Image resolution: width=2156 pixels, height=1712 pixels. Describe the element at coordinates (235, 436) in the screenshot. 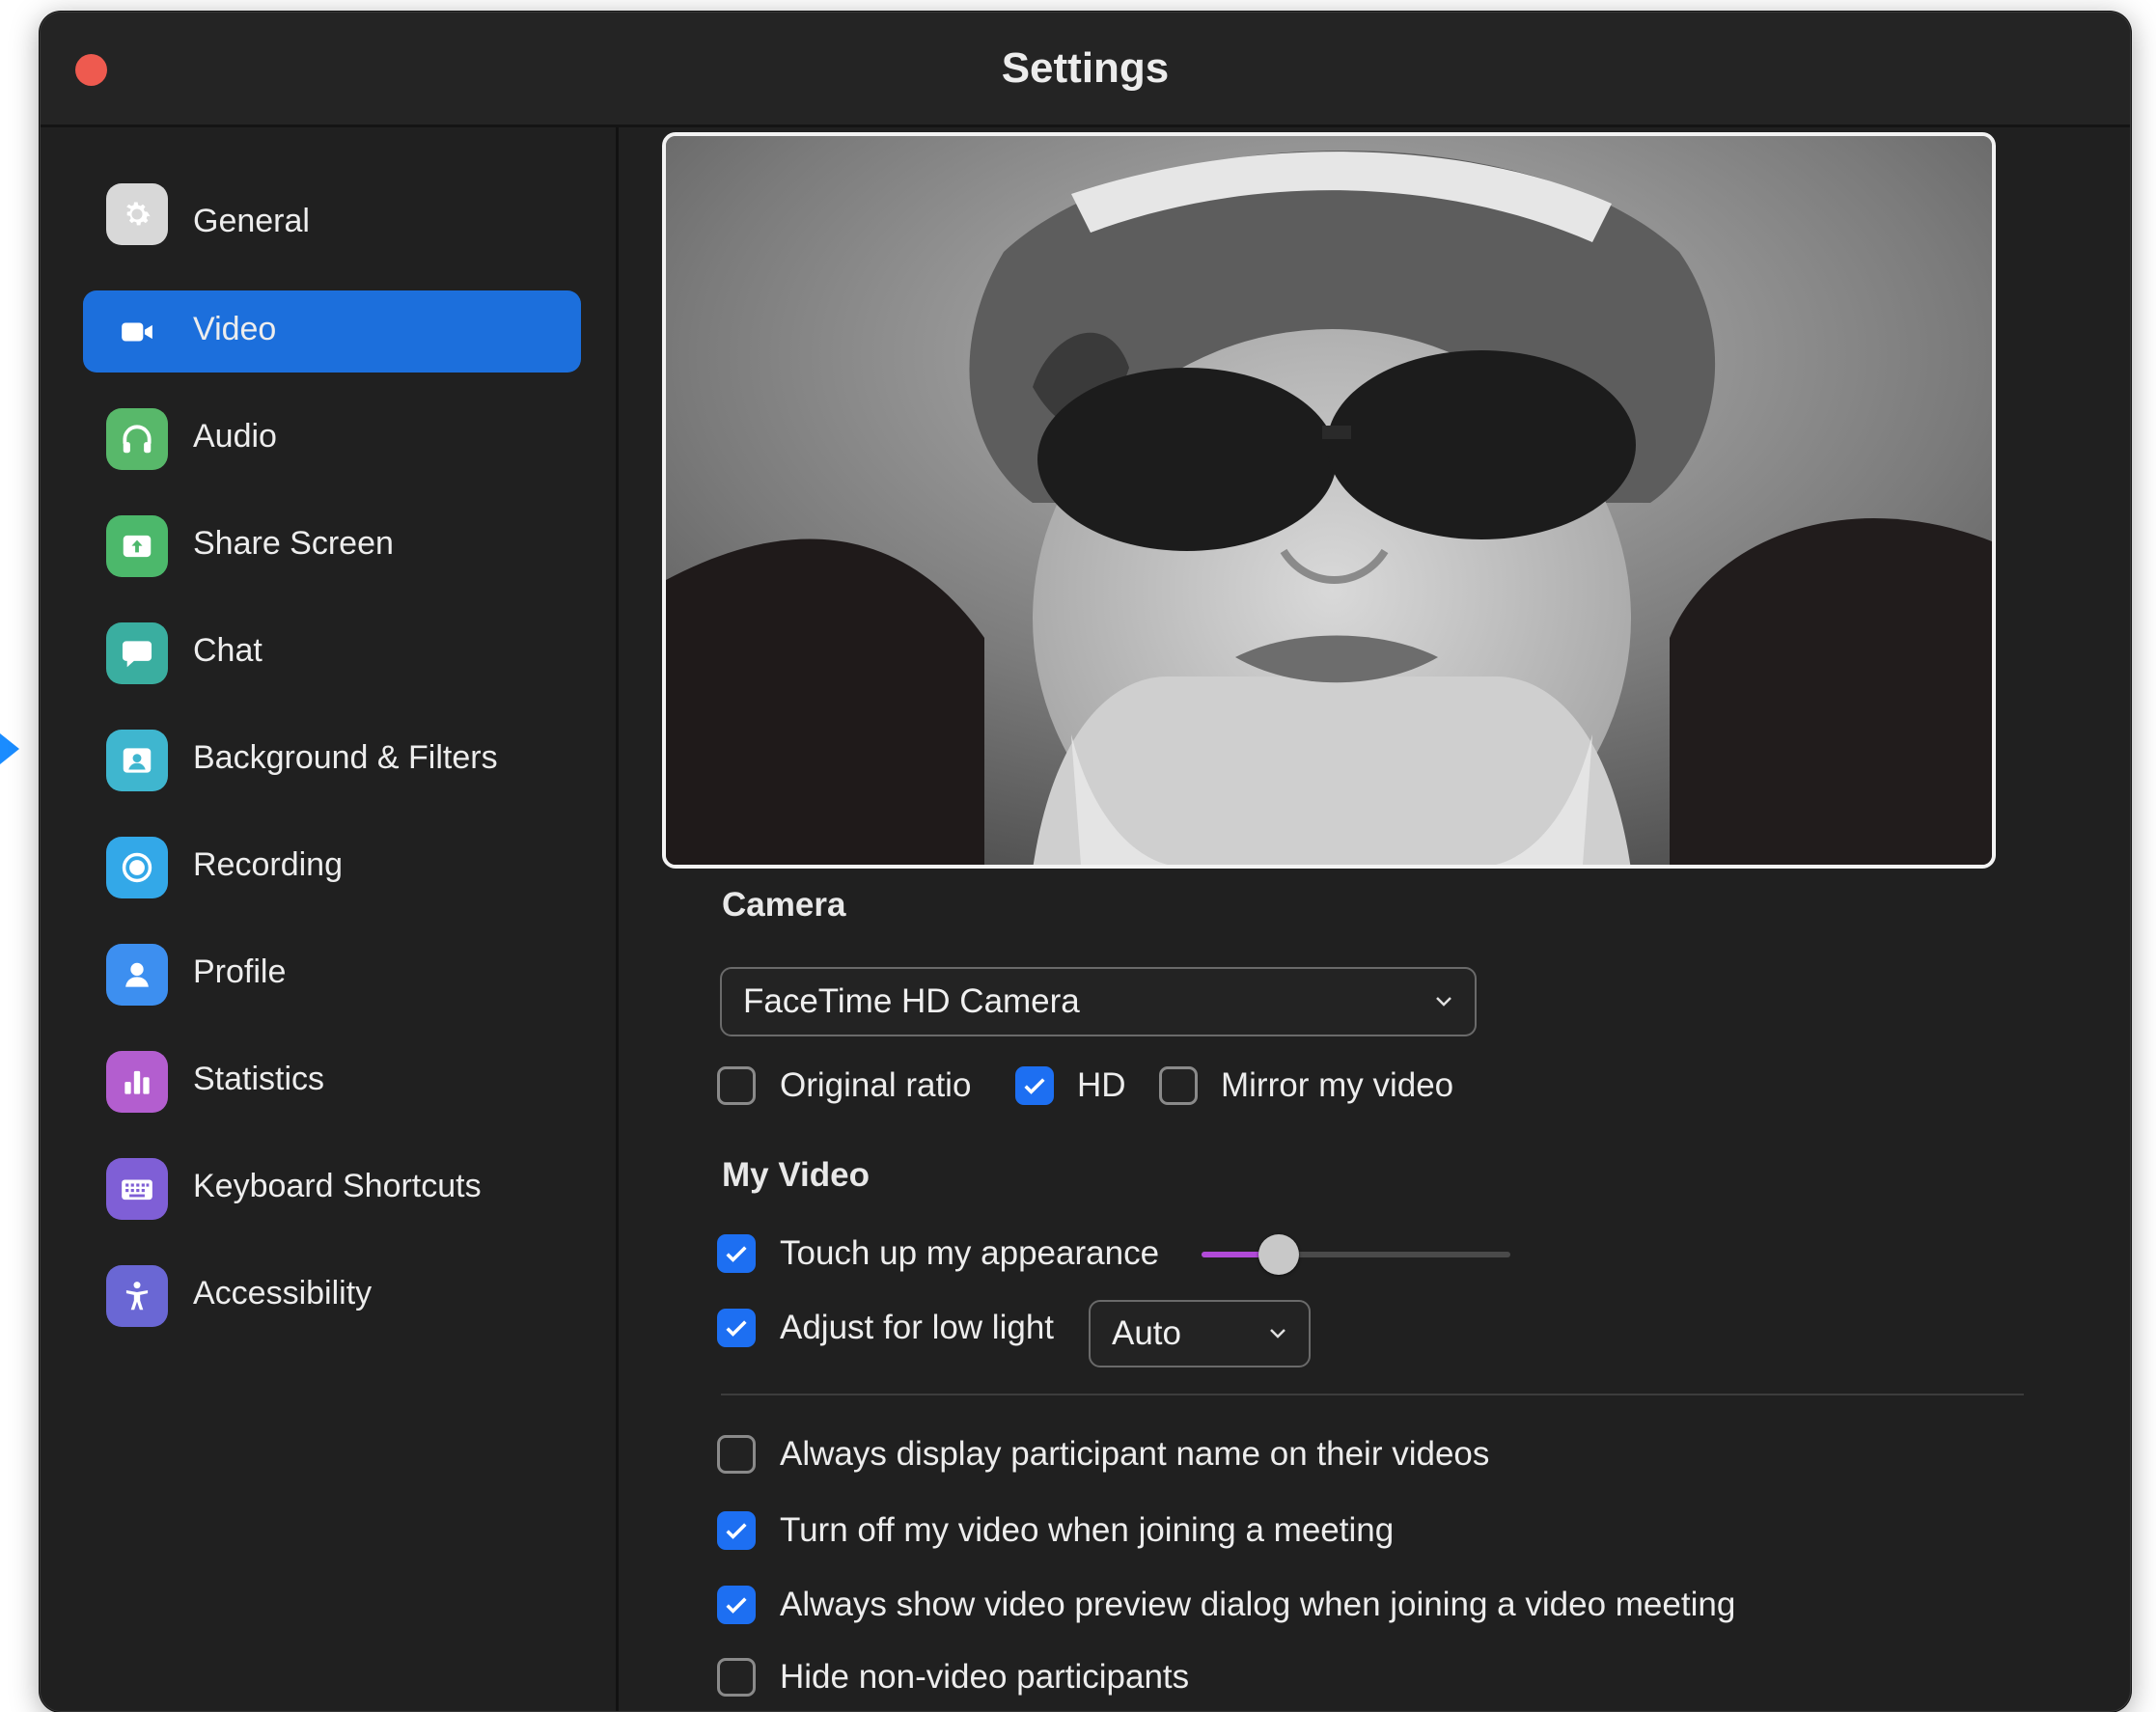

I see `sidebar-item-label: Audio` at that location.